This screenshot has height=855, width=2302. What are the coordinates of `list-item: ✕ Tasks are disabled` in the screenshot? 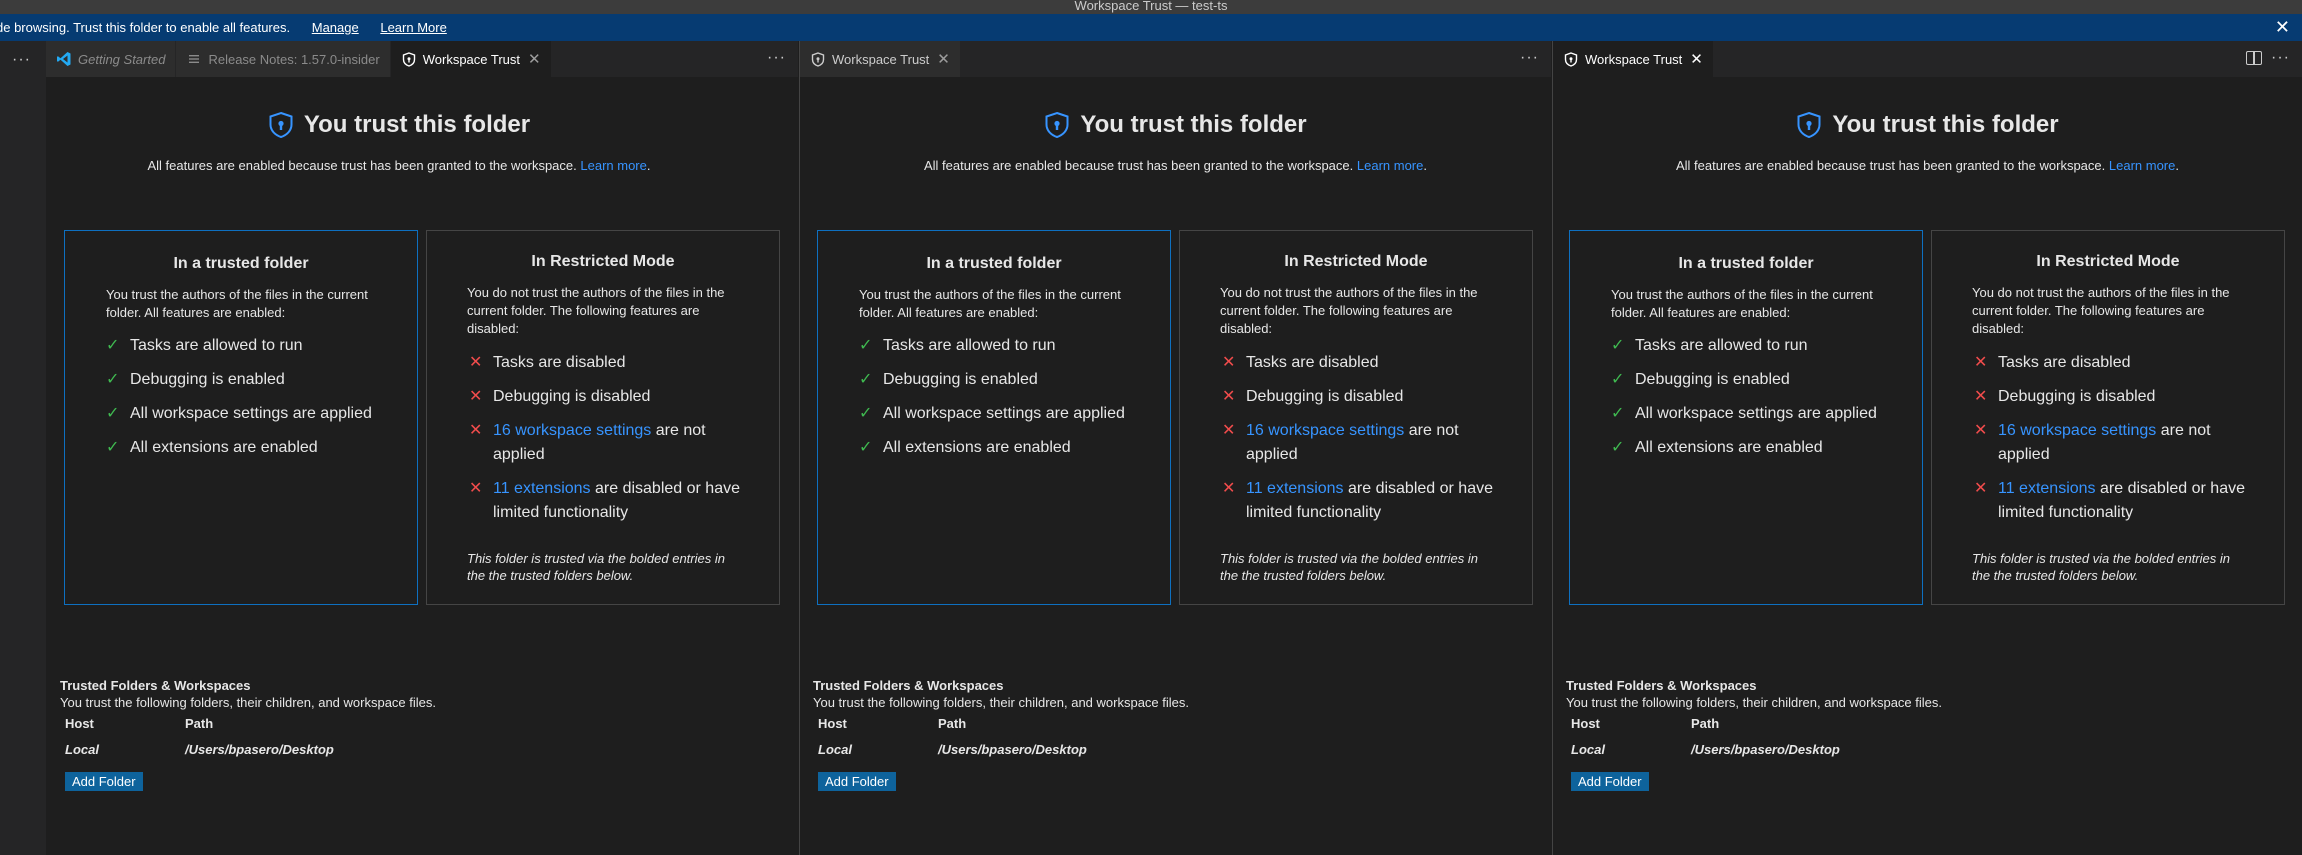 It's located at (2119, 363).